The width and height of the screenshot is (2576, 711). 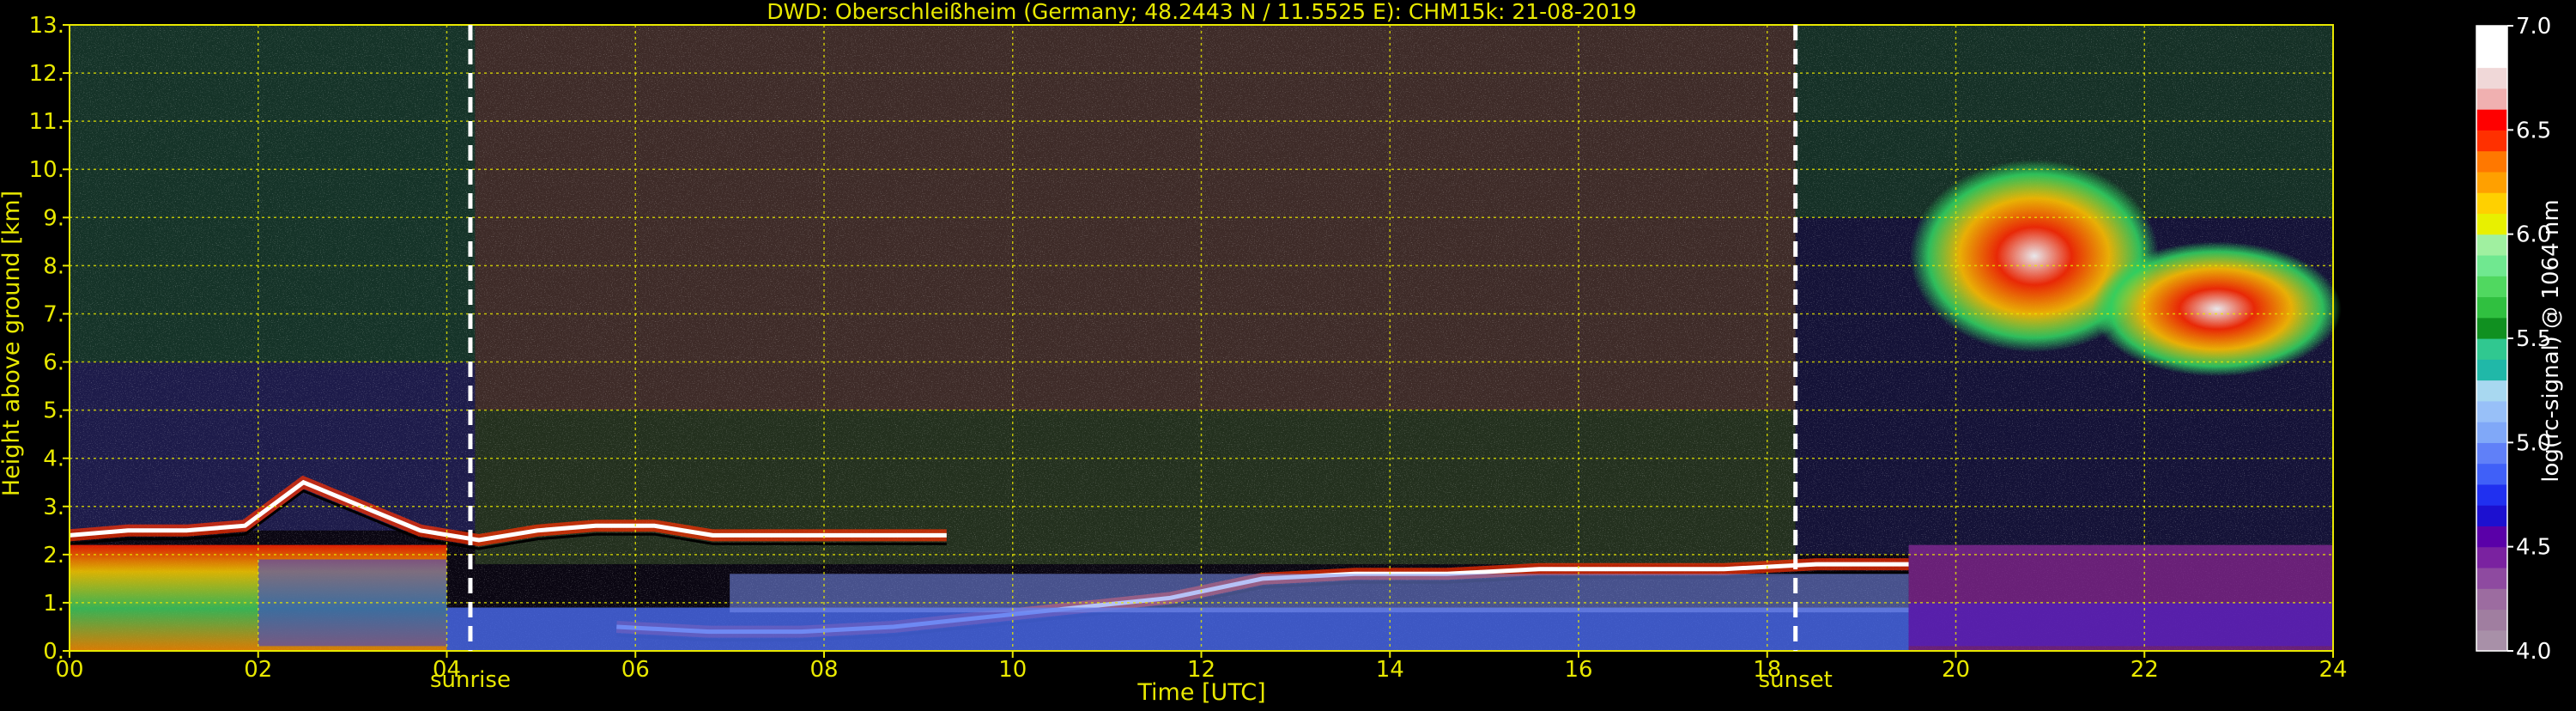 What do you see at coordinates (53, 411) in the screenshot?
I see `y-tick-label: 5.` at bounding box center [53, 411].